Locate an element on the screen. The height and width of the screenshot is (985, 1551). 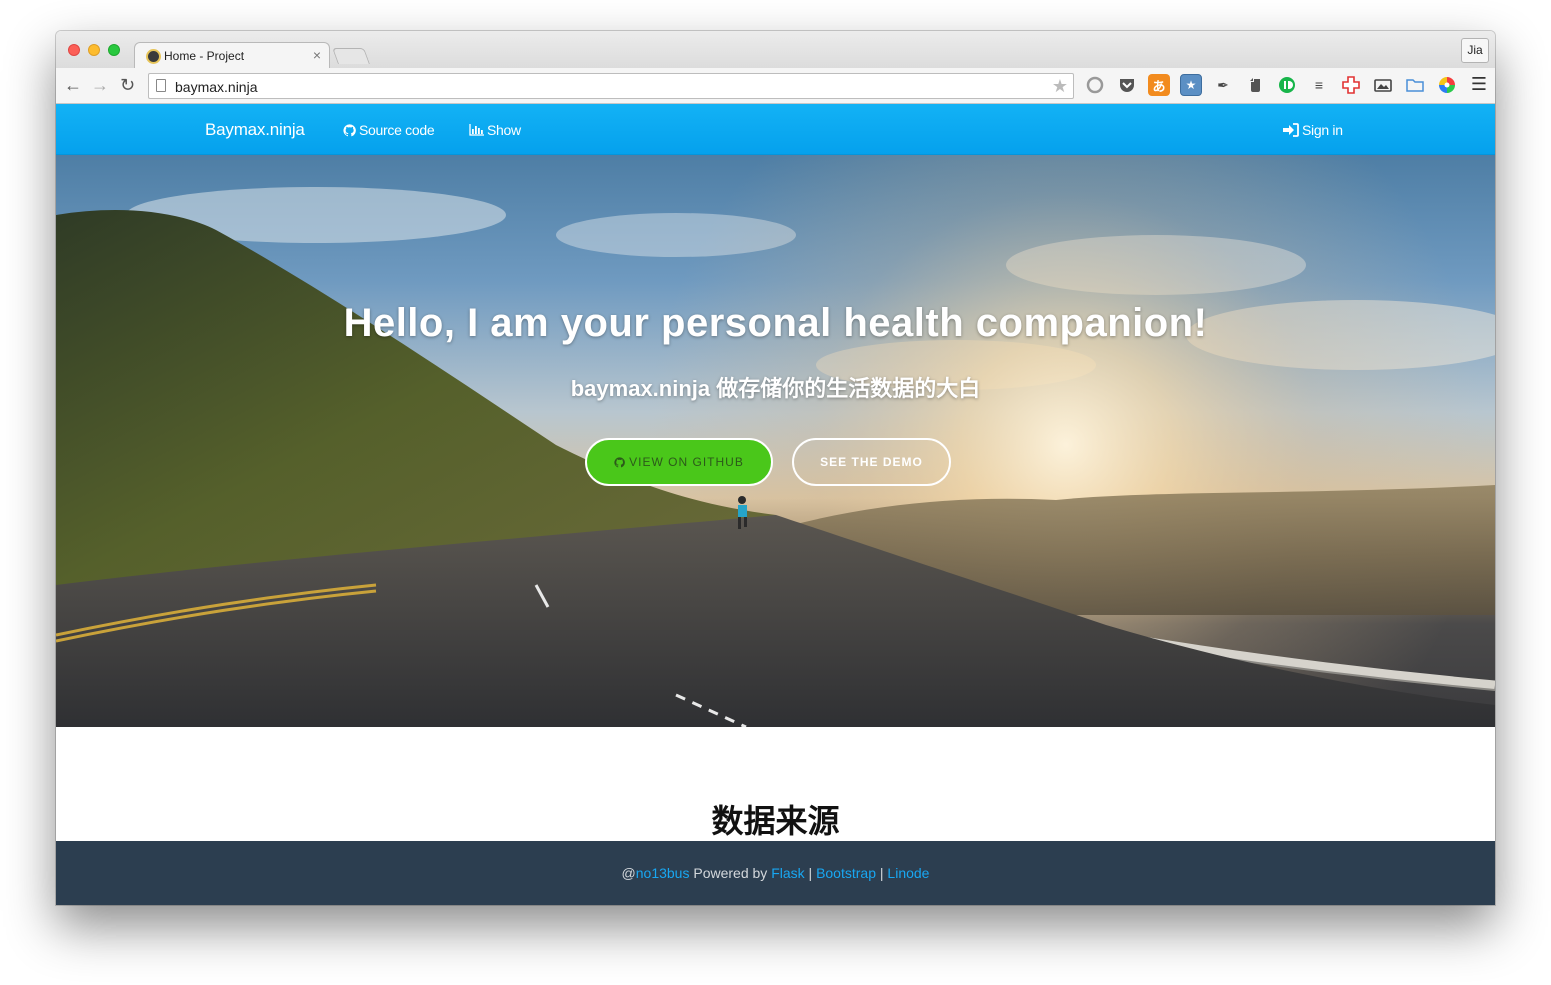
site-navbar: Baymax.ninja Source code Show Sign in is located at coordinates (775, 129).